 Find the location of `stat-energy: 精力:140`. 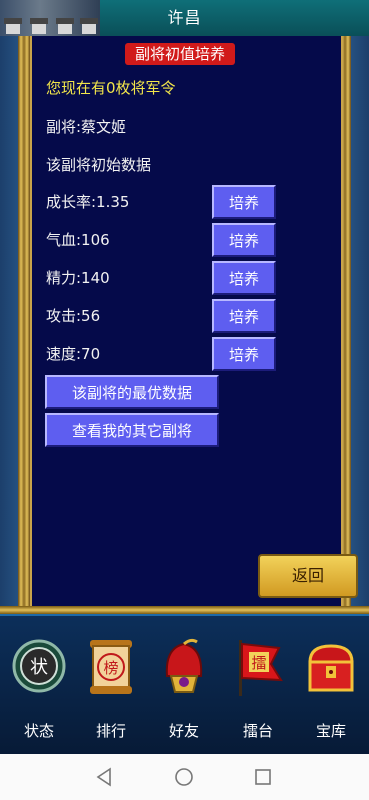

stat-energy: 精力:140 is located at coordinates (78, 278).